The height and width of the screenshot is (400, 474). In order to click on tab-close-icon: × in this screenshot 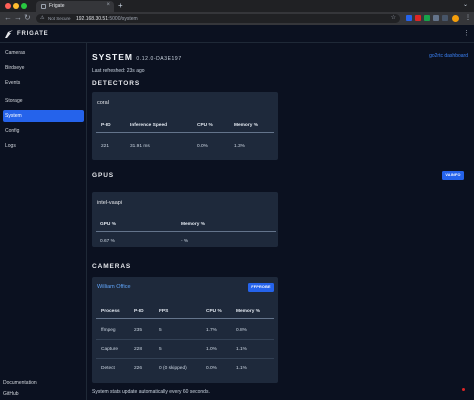, I will do `click(108, 5)`.